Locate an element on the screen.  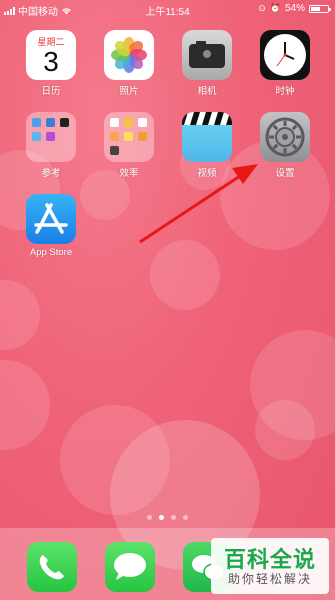
messages-icon is located at coordinates (130, 567).